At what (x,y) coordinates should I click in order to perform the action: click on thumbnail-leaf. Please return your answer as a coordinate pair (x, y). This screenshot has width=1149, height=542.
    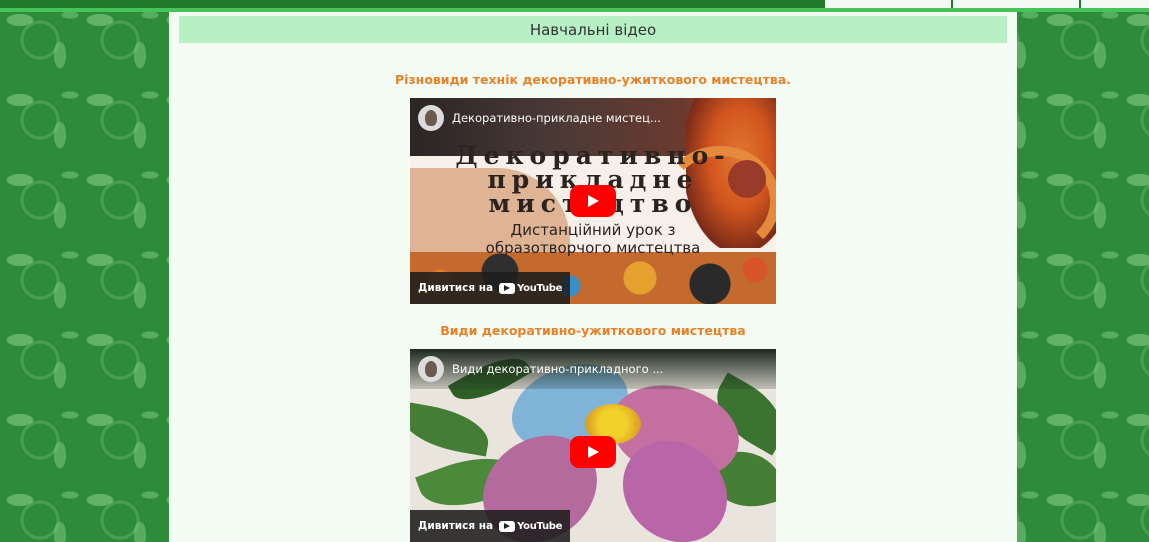
    Looking at the image, I should click on (451, 429).